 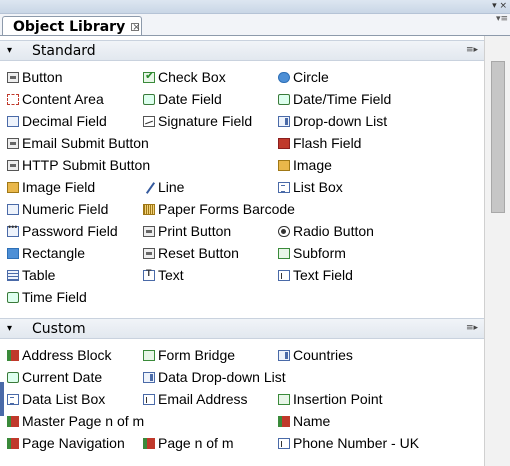 I want to click on item-label: Date/Time Field, so click(x=342, y=99).